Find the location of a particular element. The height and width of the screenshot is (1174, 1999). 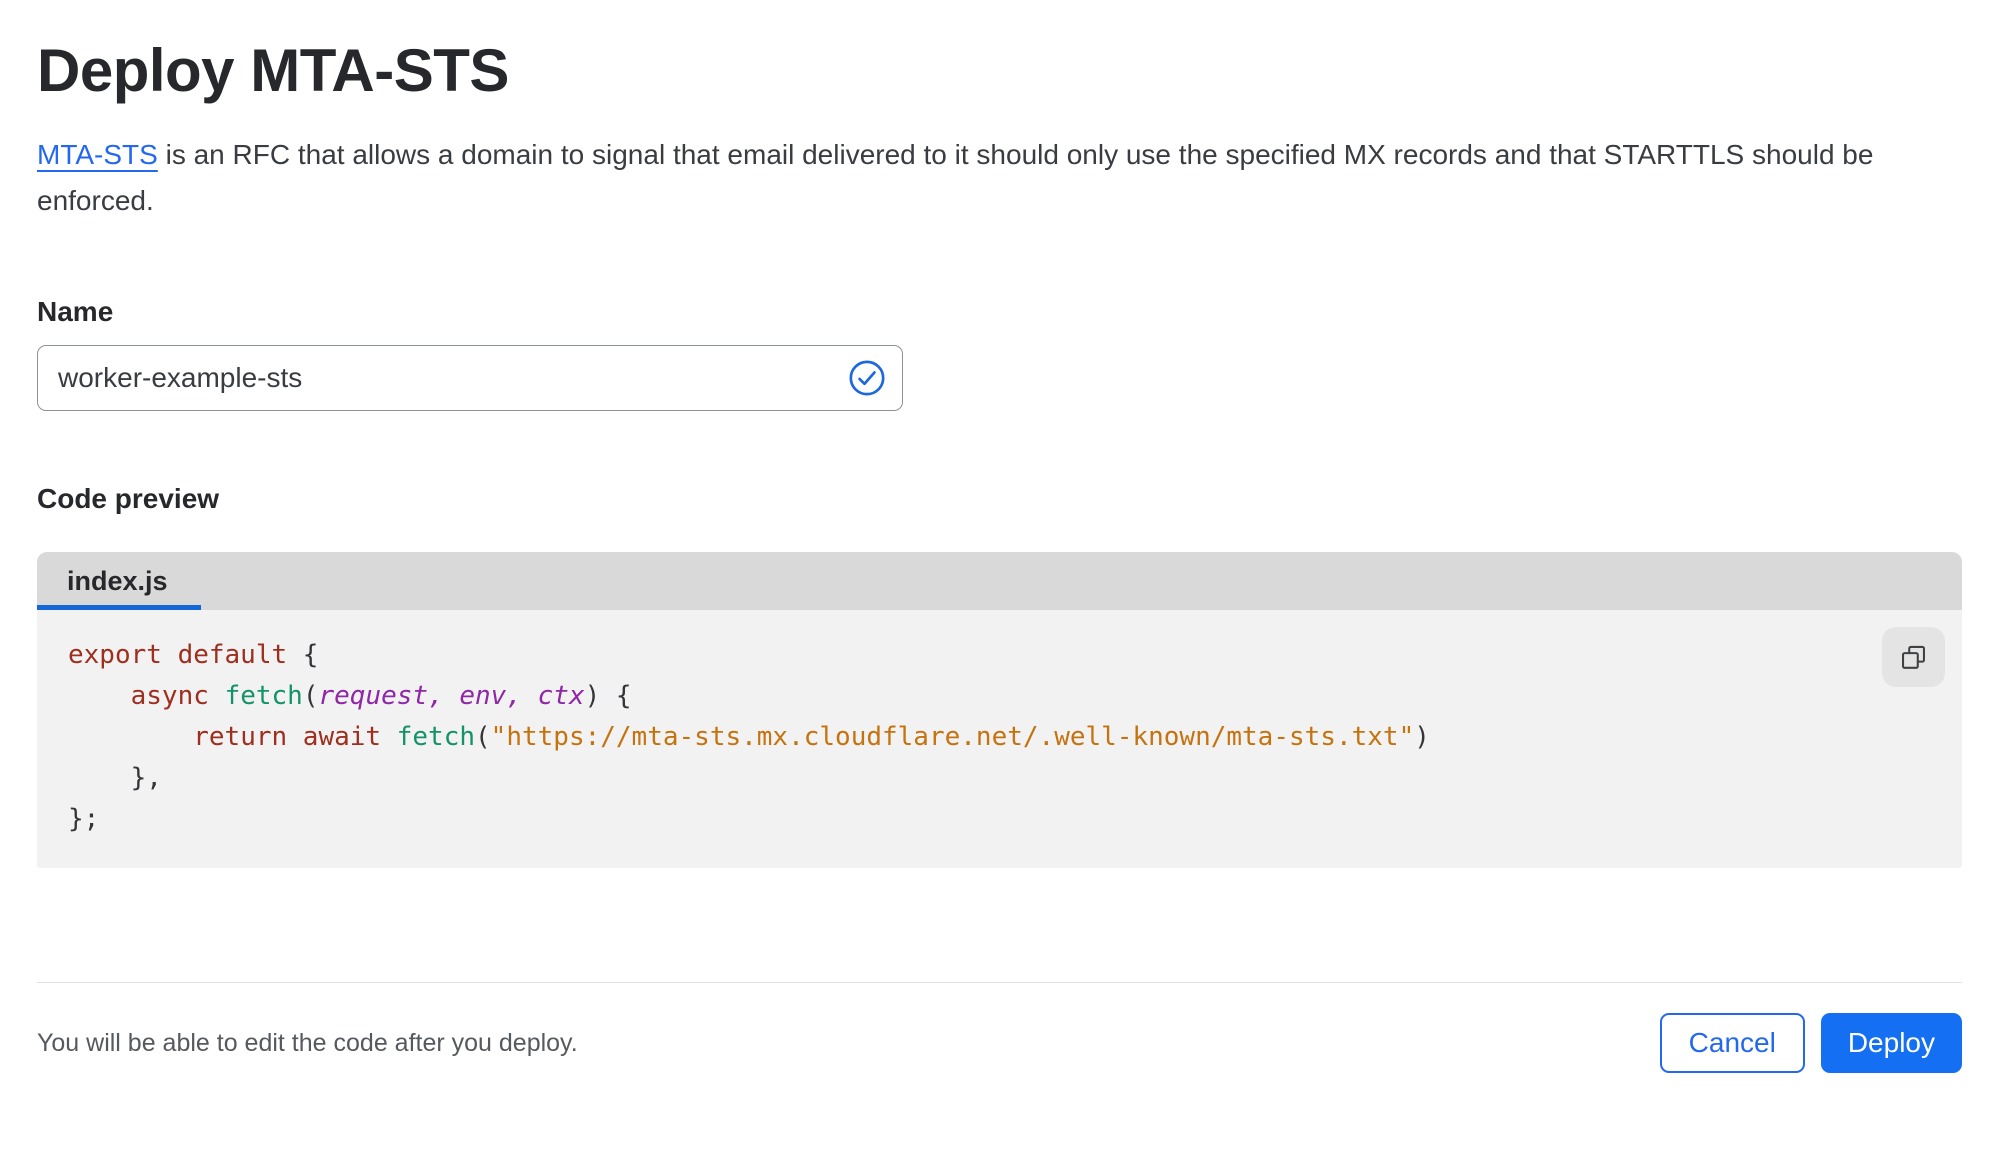

code-line: async fetch(request, env, ctx) { is located at coordinates (381, 696).